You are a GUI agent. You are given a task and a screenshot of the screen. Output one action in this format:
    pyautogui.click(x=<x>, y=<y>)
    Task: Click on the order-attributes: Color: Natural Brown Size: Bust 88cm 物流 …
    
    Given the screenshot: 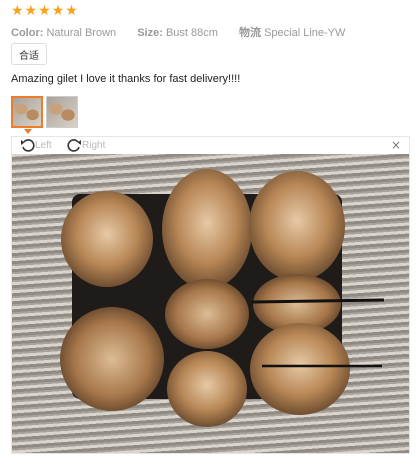 What is the action you would take?
    pyautogui.click(x=187, y=32)
    